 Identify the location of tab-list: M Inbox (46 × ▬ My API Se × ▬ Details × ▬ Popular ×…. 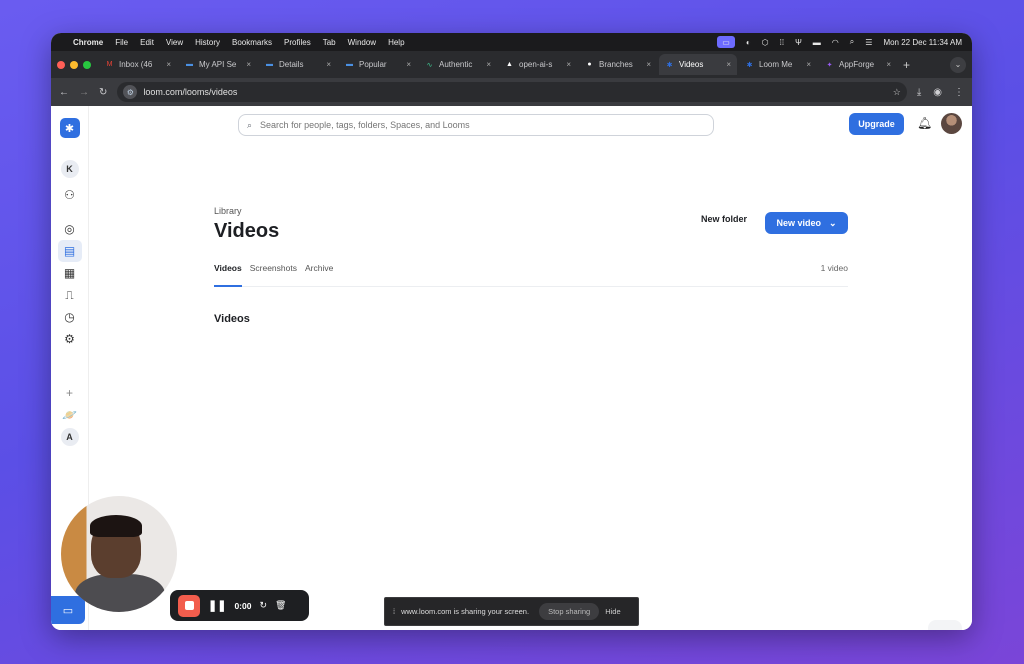
(498, 64).